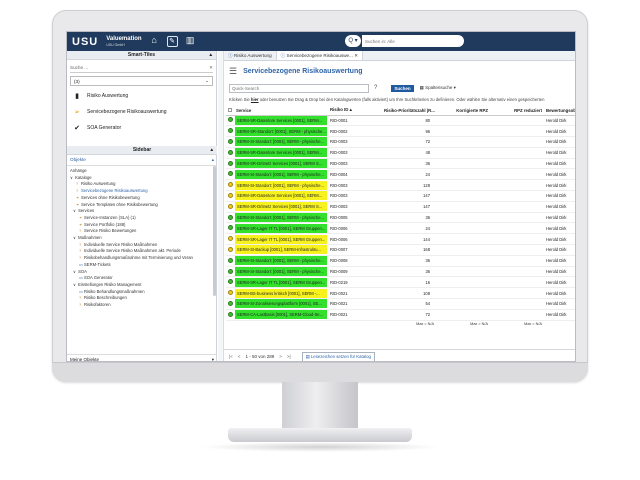  Describe the element at coordinates (239, 356) in the screenshot. I see `prev-page-button: <` at that location.